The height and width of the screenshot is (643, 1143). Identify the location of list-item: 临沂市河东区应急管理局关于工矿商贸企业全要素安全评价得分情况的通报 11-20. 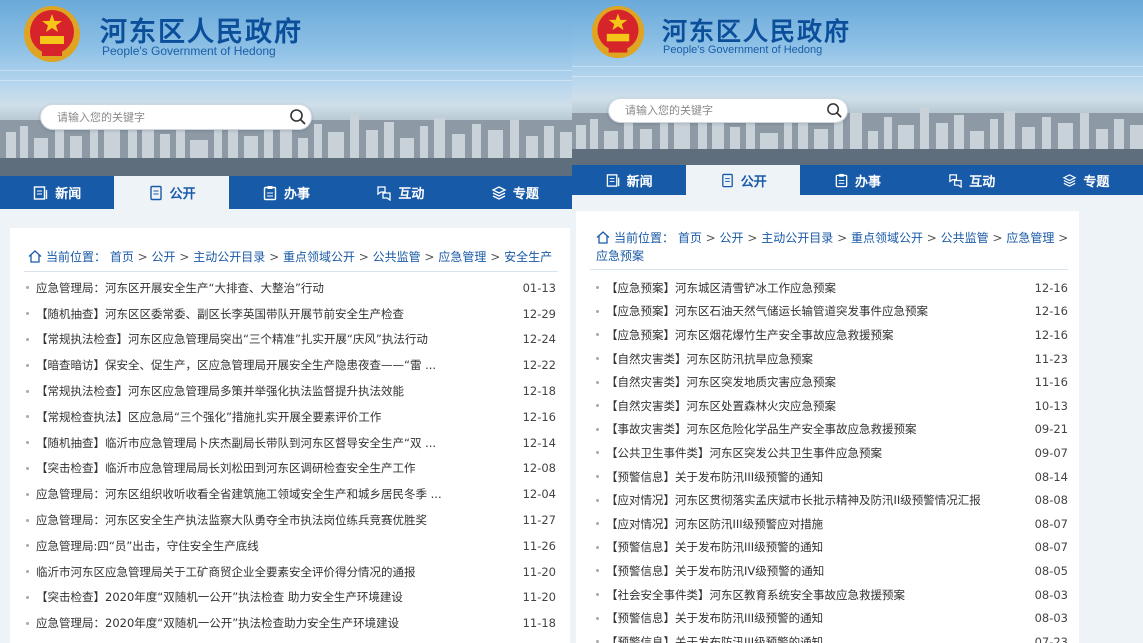
(291, 572).